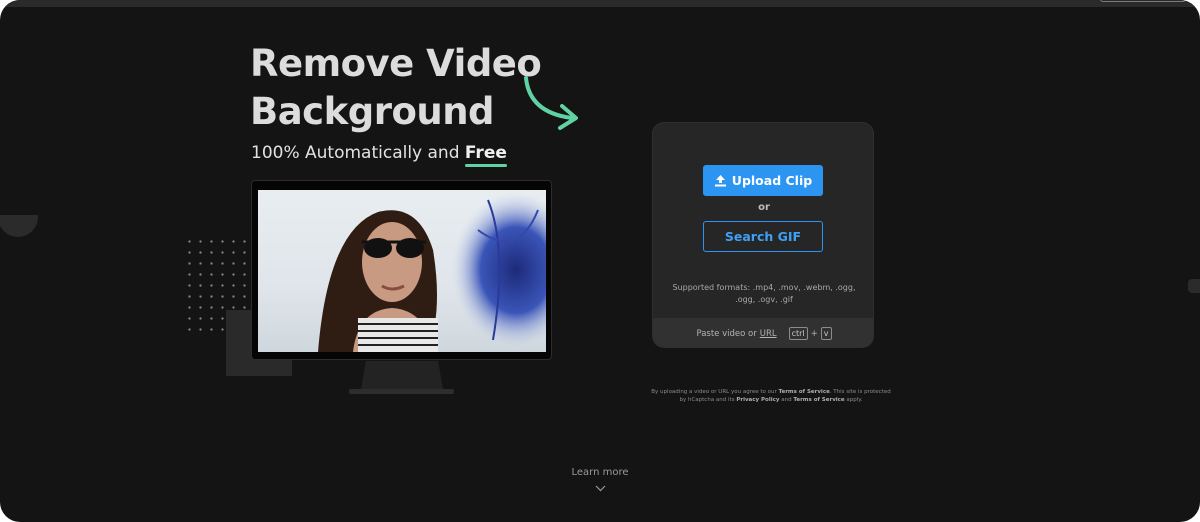 This screenshot has height=522, width=1200. I want to click on demo-monitor, so click(401, 270).